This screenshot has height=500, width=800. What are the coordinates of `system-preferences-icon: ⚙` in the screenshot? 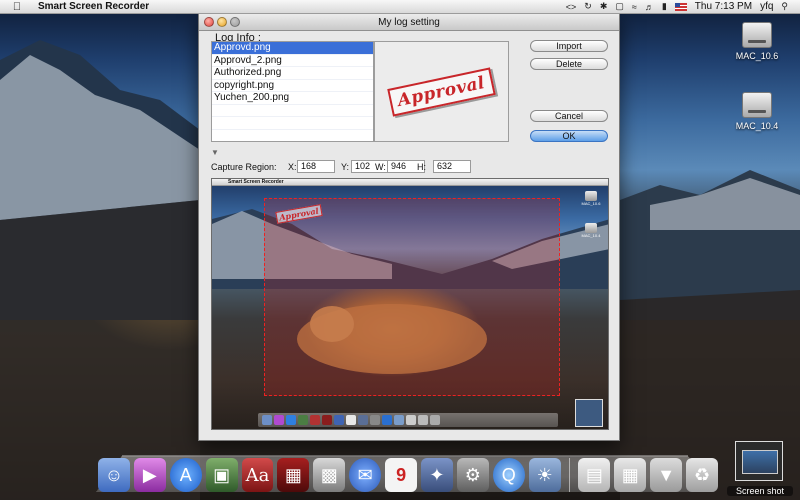 It's located at (472, 475).